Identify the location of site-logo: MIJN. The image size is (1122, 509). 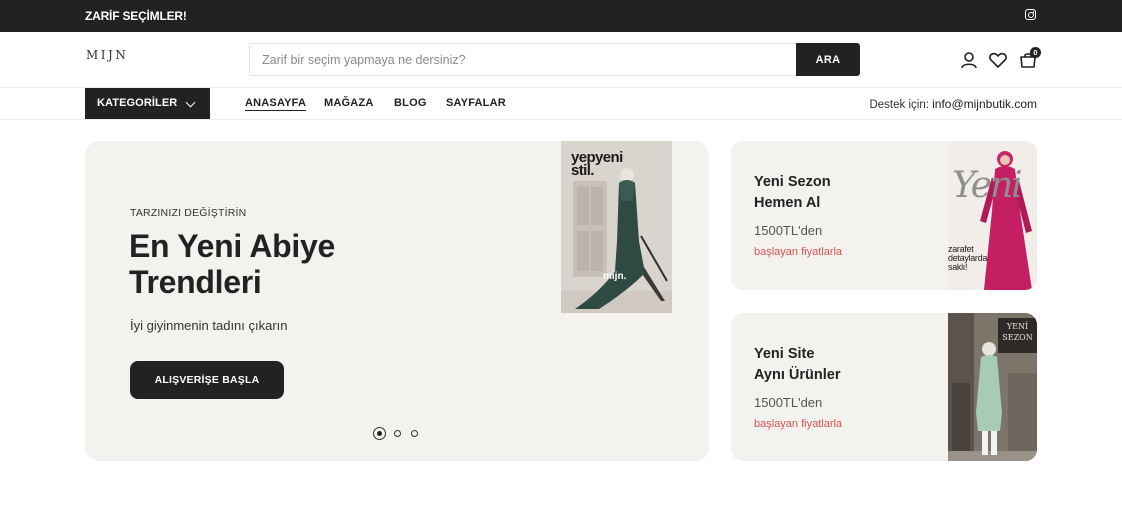
(108, 58).